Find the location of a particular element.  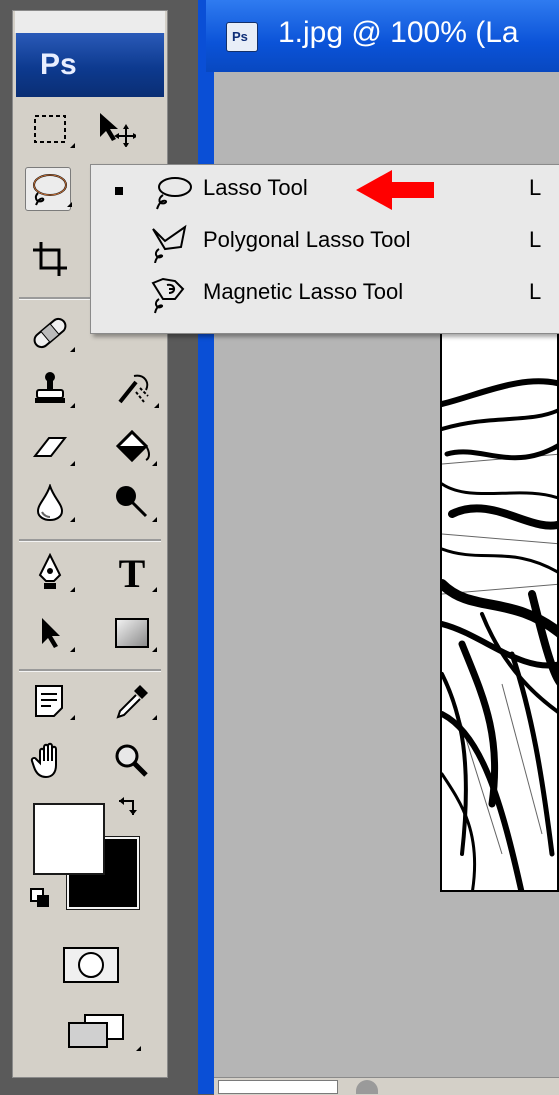

move-tool is located at coordinates (116, 129).